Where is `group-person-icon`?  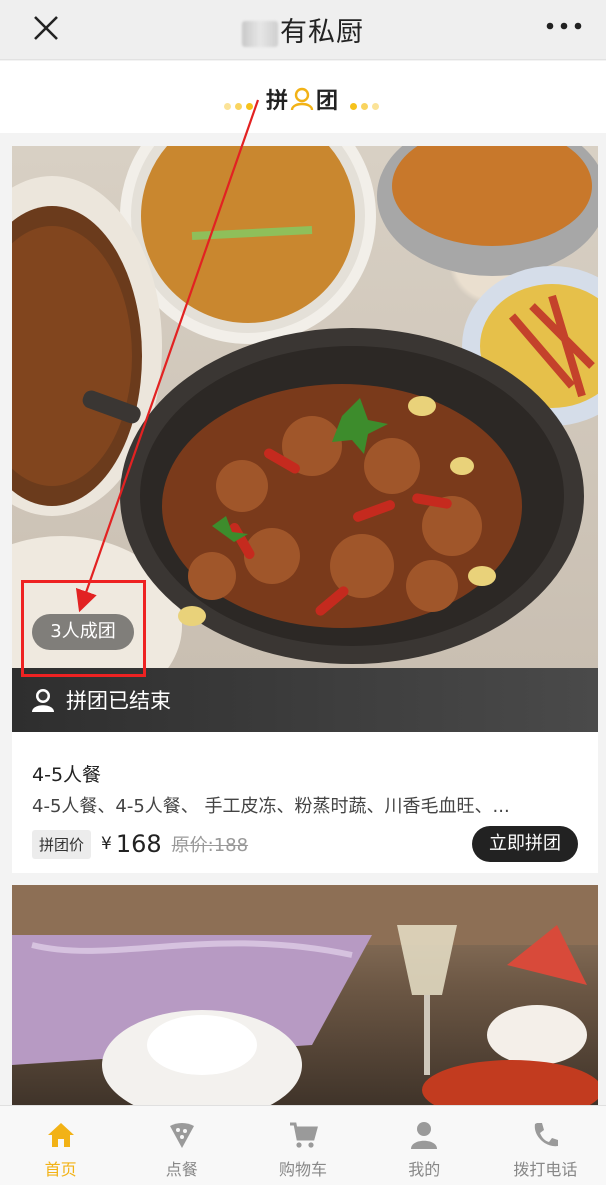 group-person-icon is located at coordinates (302, 99).